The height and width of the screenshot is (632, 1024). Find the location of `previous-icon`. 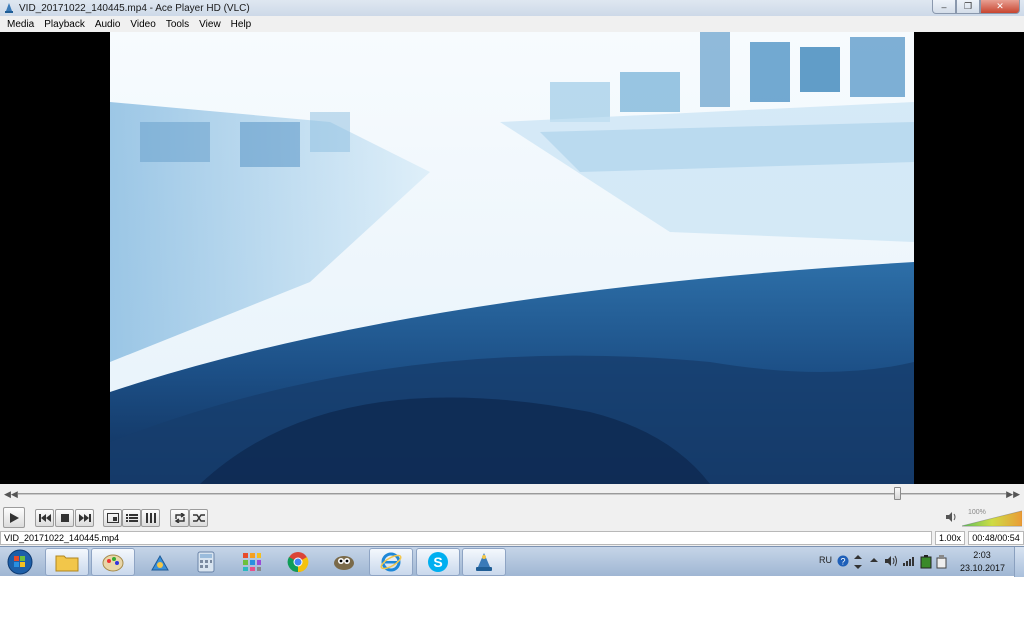

previous-icon is located at coordinates (44, 518).